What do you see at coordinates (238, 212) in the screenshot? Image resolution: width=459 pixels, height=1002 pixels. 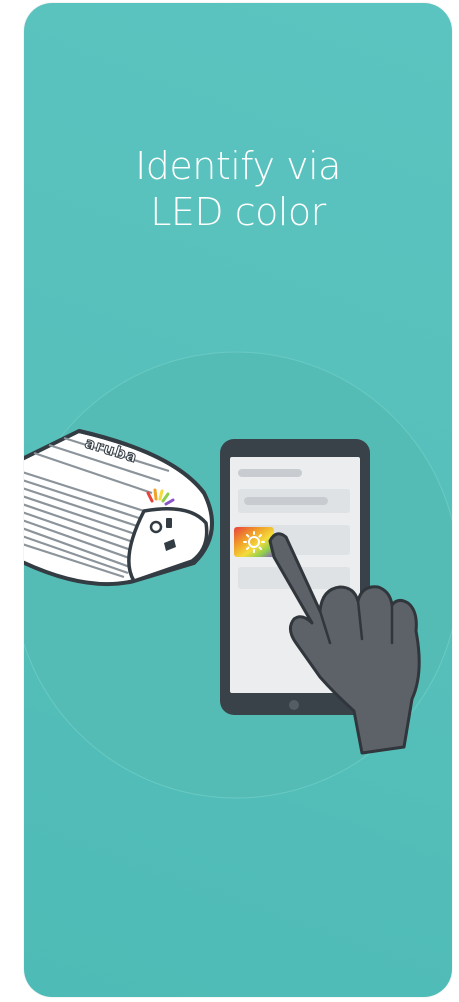 I see `title-line-2: LED color` at bounding box center [238, 212].